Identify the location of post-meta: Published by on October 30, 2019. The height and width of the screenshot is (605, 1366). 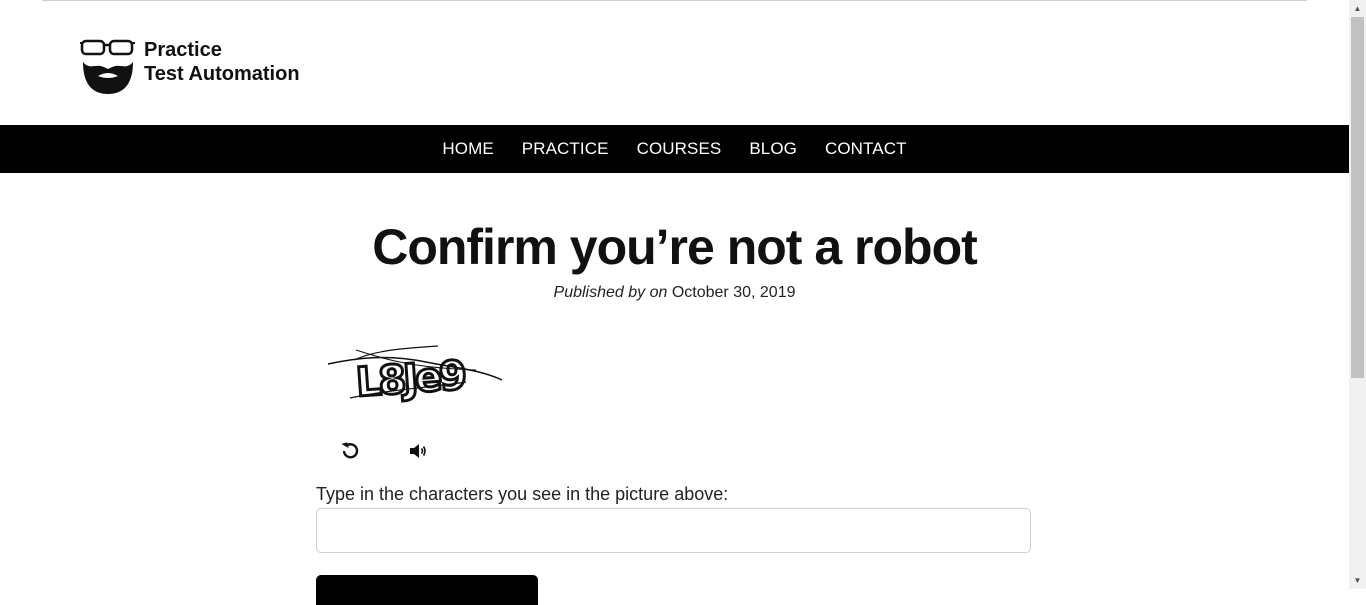
(674, 293).